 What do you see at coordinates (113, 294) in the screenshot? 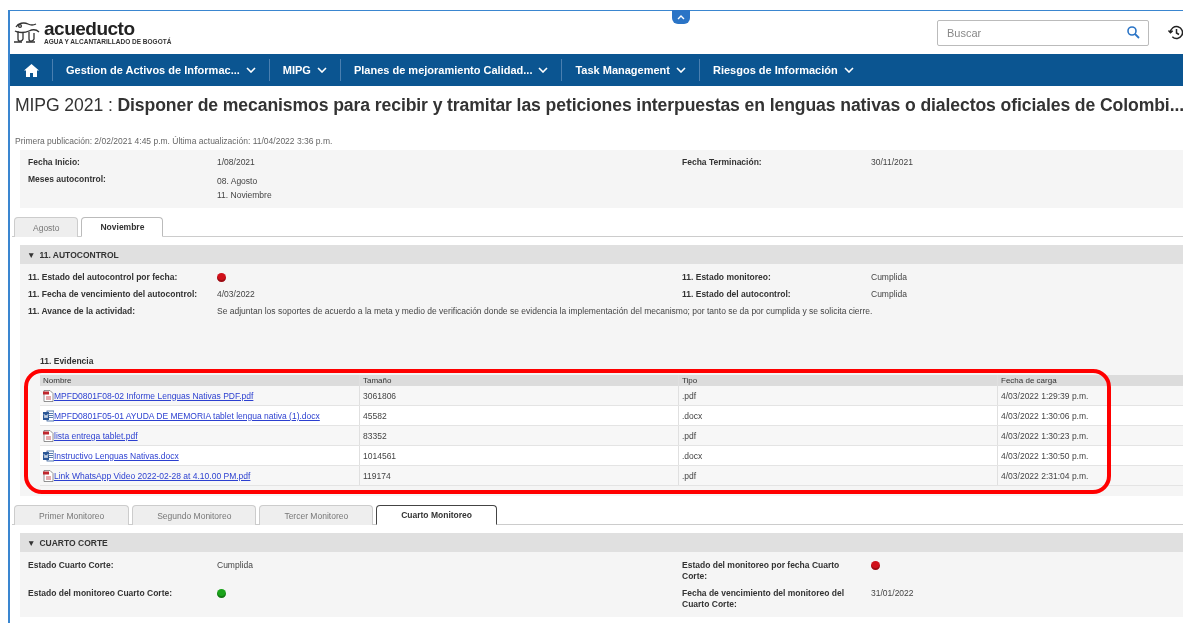
I see `field-label: 11. Fecha de vencimiento del autocontrol:` at bounding box center [113, 294].